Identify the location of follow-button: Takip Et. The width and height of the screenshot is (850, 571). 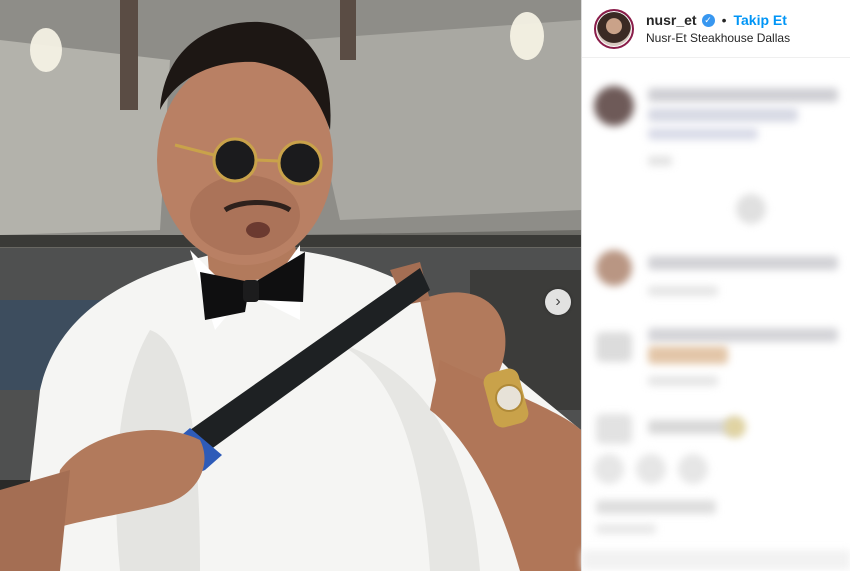
(759, 20).